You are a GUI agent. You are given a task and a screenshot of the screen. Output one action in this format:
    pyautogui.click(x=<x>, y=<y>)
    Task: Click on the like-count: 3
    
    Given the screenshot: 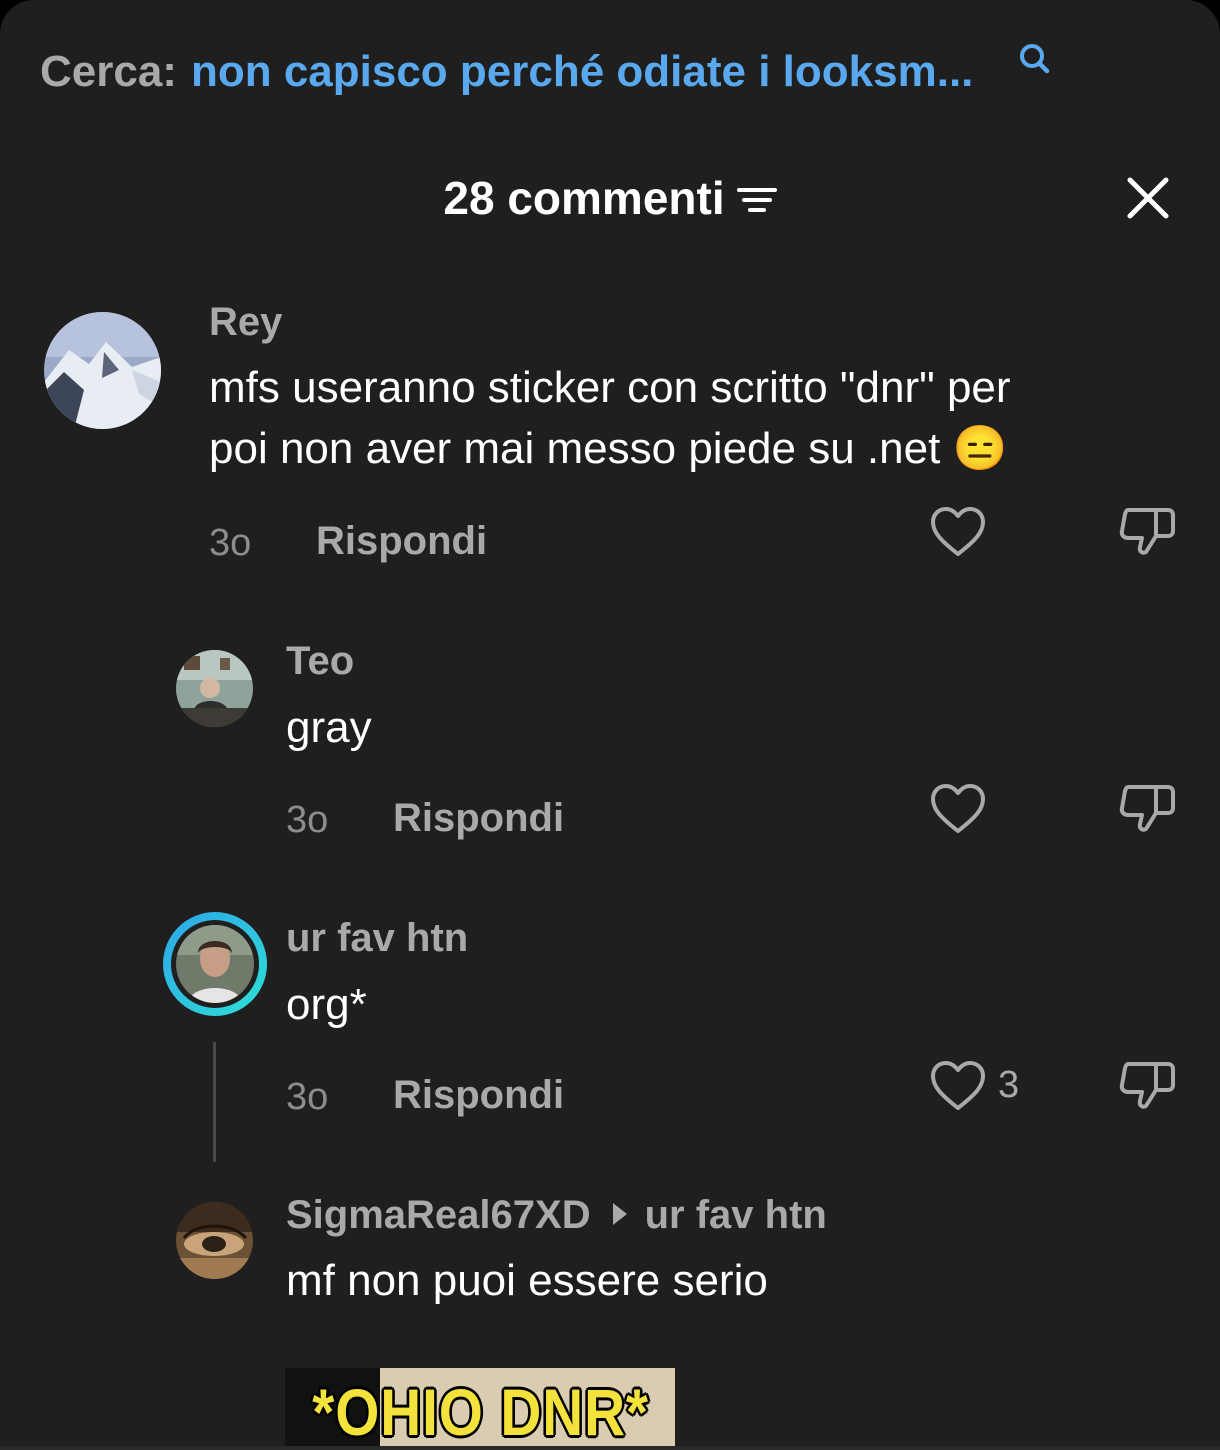 What is the action you would take?
    pyautogui.click(x=1009, y=1085)
    